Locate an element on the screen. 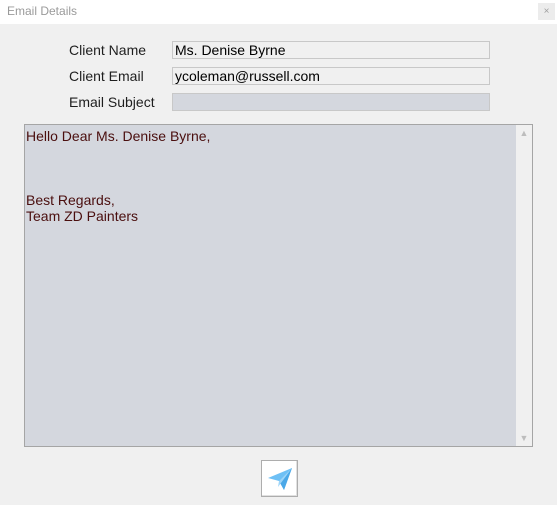 This screenshot has height=505, width=557. paper-plane-icon is located at coordinates (280, 479).